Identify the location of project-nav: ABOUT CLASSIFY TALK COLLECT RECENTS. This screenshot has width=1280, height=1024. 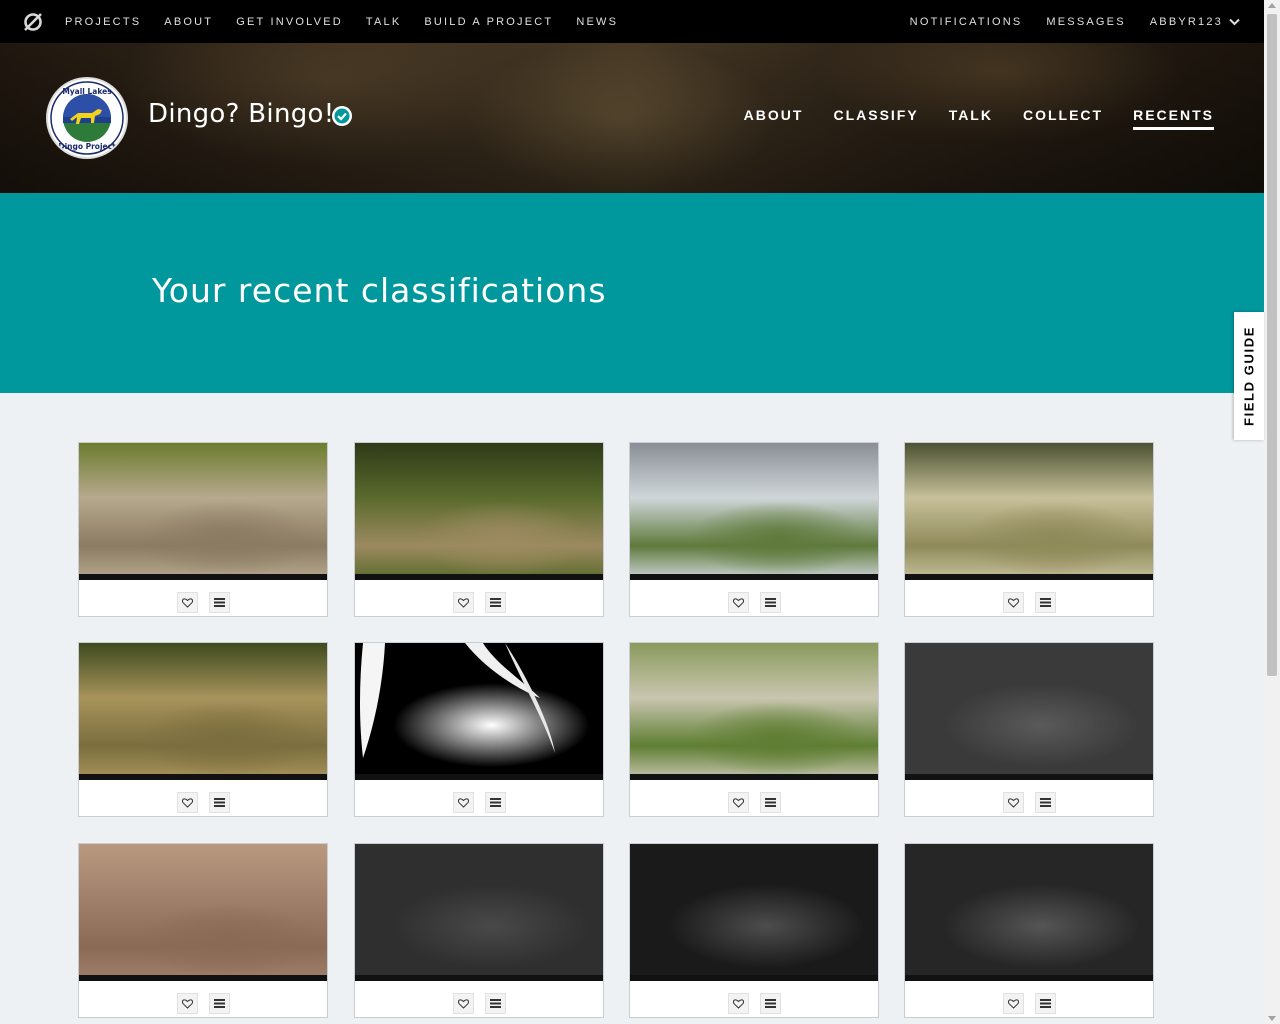
(964, 118).